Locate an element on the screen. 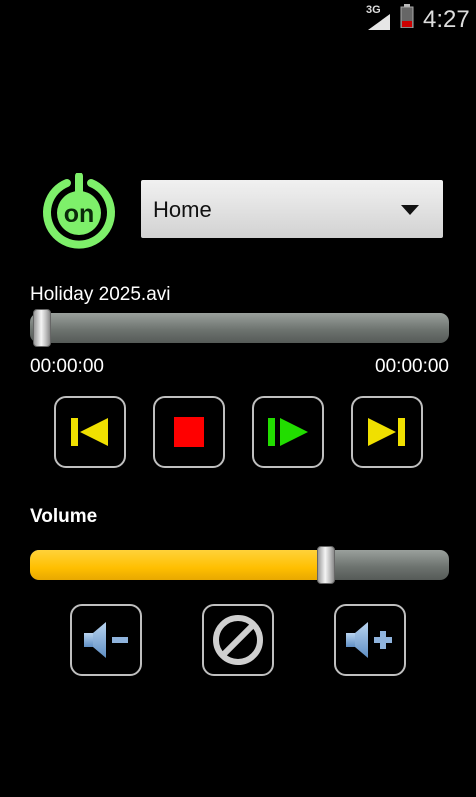 The image size is (476, 797). file-name: Holiday 2025.avi is located at coordinates (100, 294).